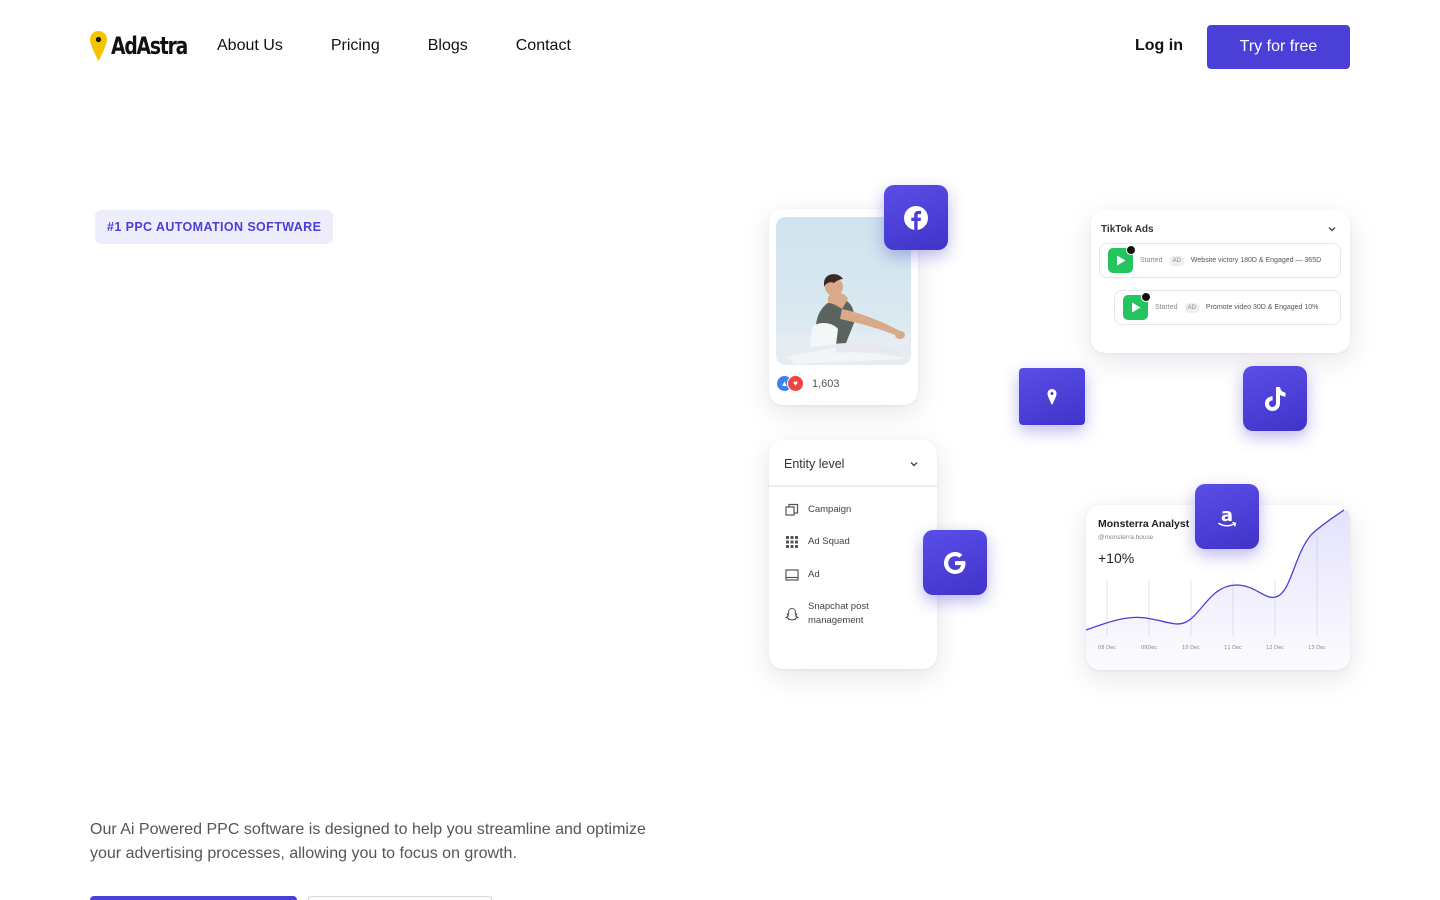  What do you see at coordinates (214, 227) in the screenshot?
I see `hero-badge: #1 PPC AUTOMATION SOFTWARE` at bounding box center [214, 227].